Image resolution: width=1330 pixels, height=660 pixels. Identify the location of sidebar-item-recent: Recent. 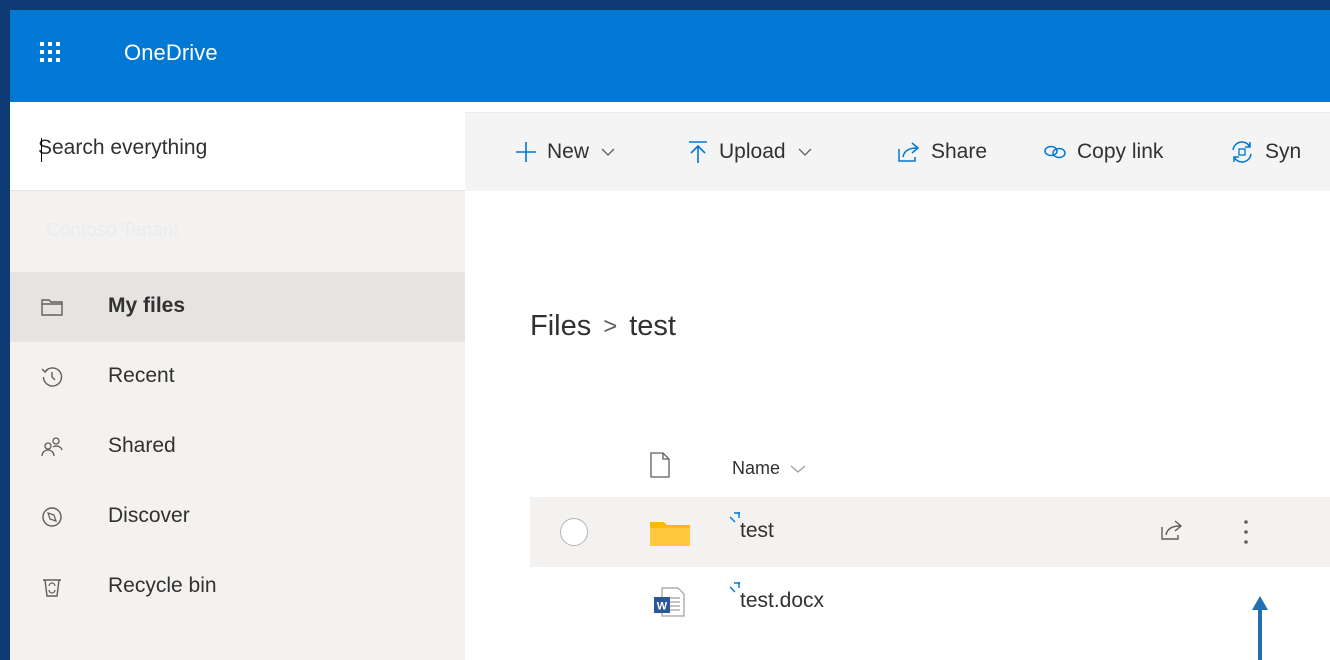
(237, 377).